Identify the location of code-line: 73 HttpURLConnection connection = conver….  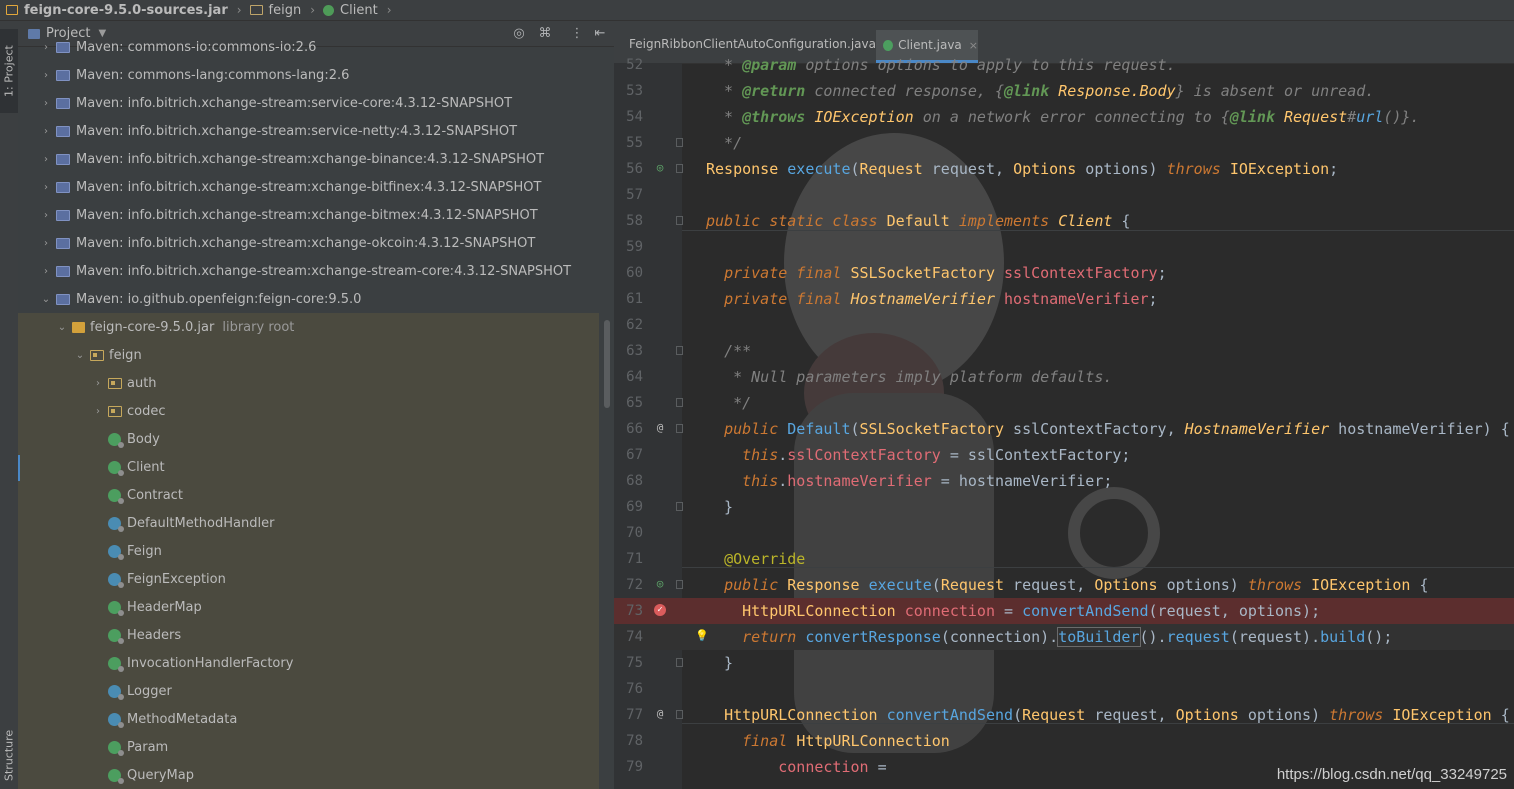
(1064, 611).